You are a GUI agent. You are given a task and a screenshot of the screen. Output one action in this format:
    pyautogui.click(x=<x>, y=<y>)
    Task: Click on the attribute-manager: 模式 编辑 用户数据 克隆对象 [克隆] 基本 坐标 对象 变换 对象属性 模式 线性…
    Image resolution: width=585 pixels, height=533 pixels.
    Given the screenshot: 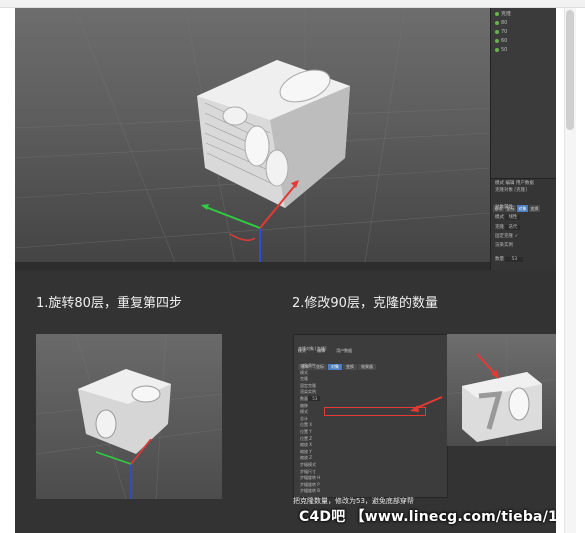 What is the action you would take?
    pyautogui.click(x=523, y=224)
    